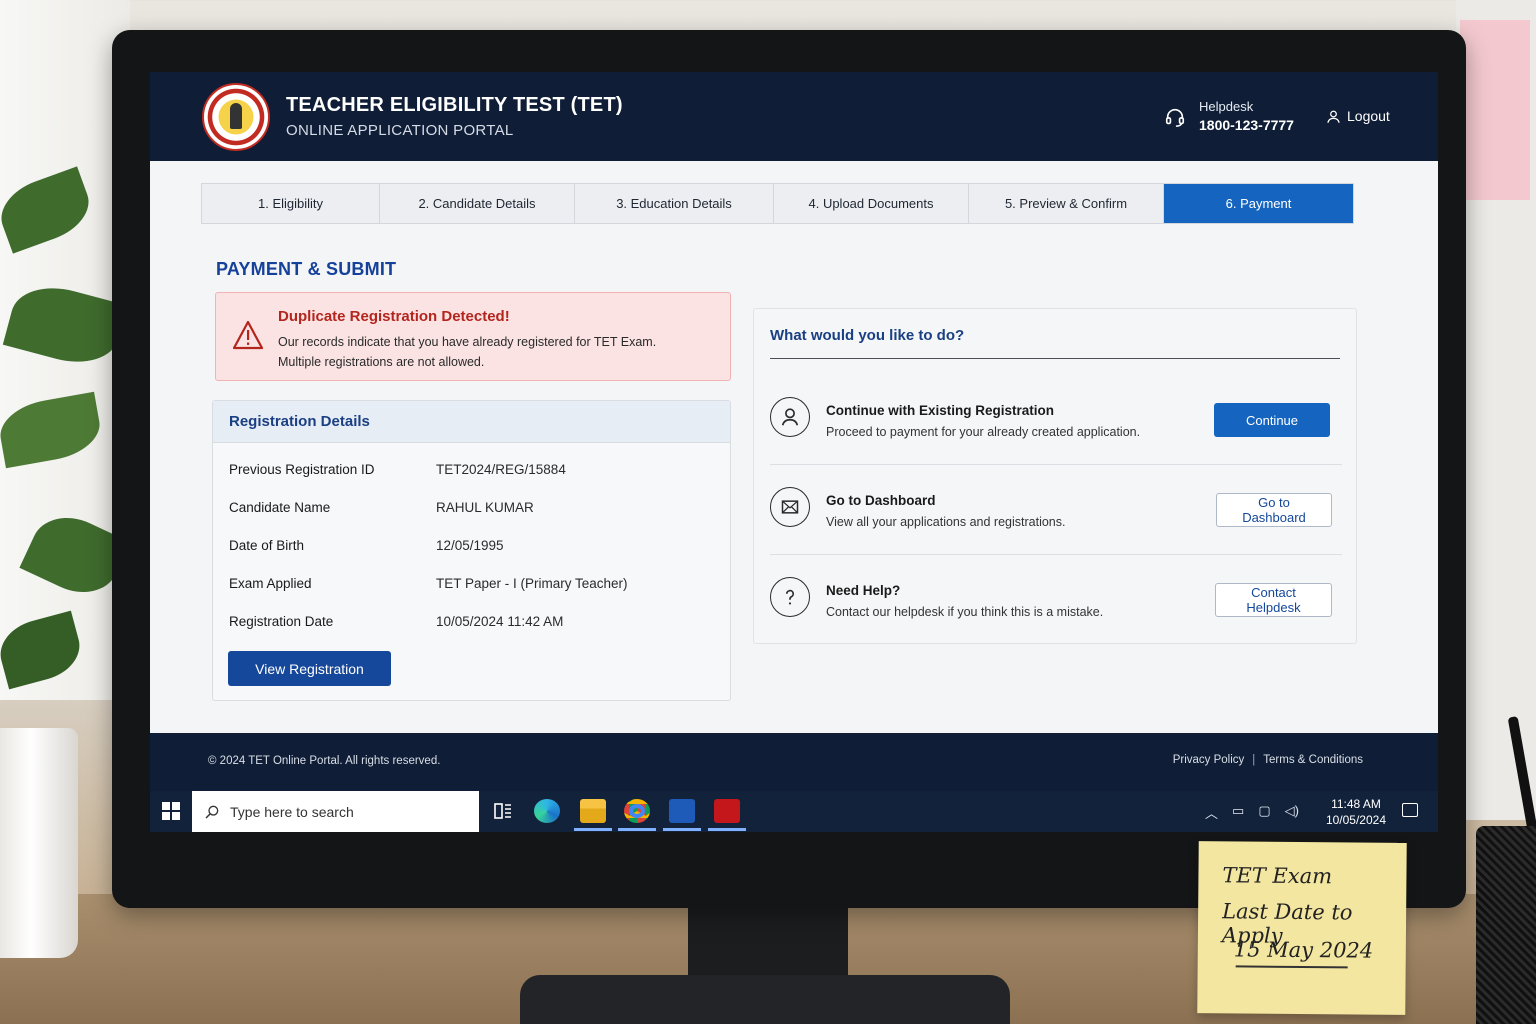 The image size is (1536, 1024). What do you see at coordinates (1277, 876) in the screenshot?
I see `sticky-note-line: TET Exam` at bounding box center [1277, 876].